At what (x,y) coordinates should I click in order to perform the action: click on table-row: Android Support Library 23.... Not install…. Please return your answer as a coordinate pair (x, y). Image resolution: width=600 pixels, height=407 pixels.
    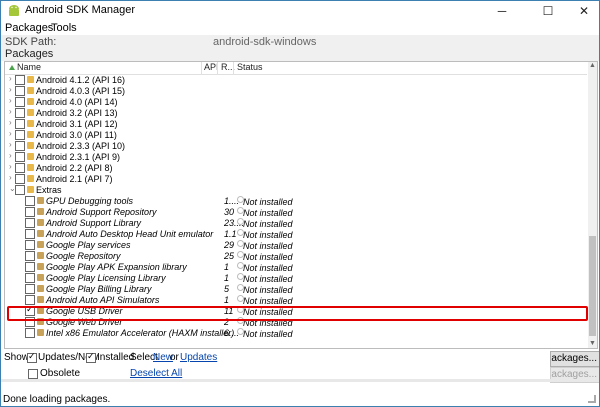
    Looking at the image, I should click on (296, 223).